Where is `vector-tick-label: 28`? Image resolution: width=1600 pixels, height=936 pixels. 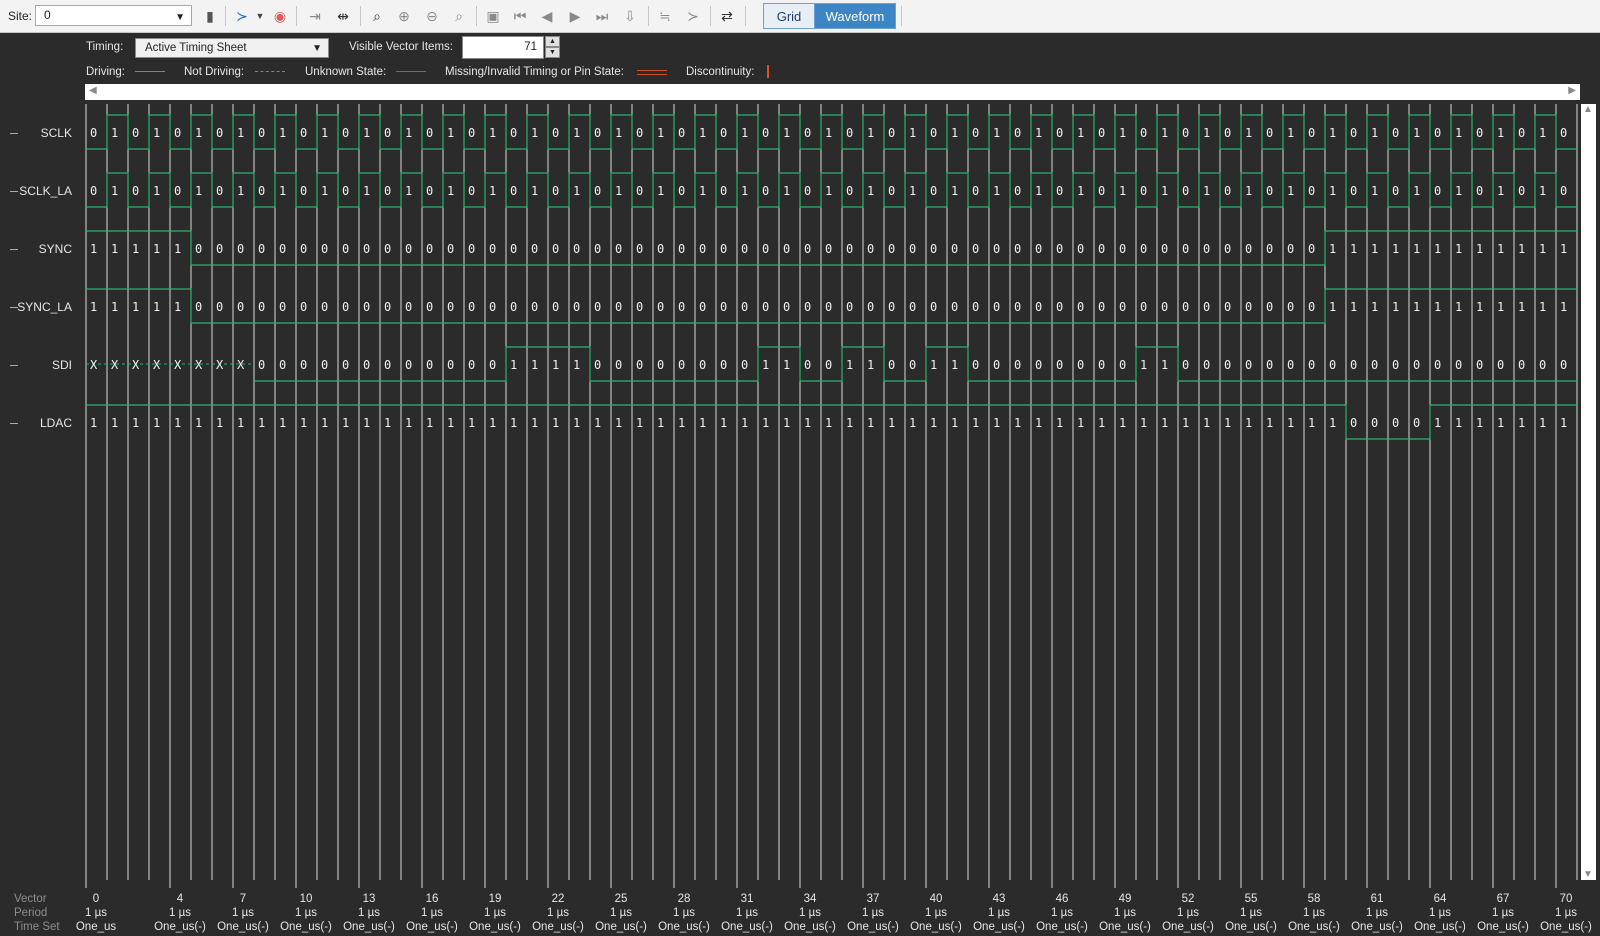 vector-tick-label: 28 is located at coordinates (684, 899).